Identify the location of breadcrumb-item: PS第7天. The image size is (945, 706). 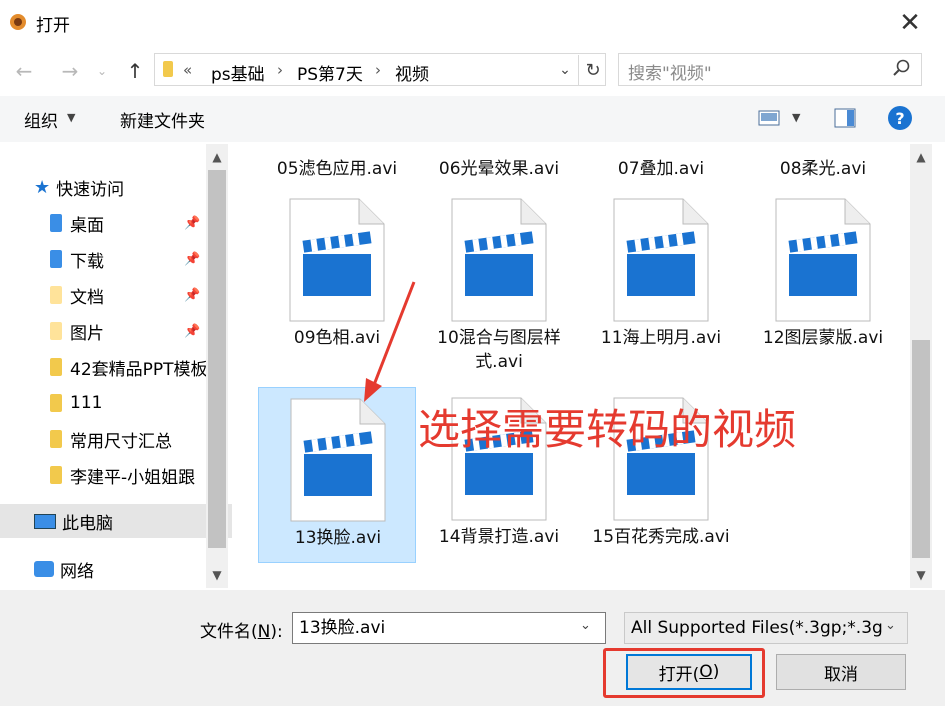
(330, 72).